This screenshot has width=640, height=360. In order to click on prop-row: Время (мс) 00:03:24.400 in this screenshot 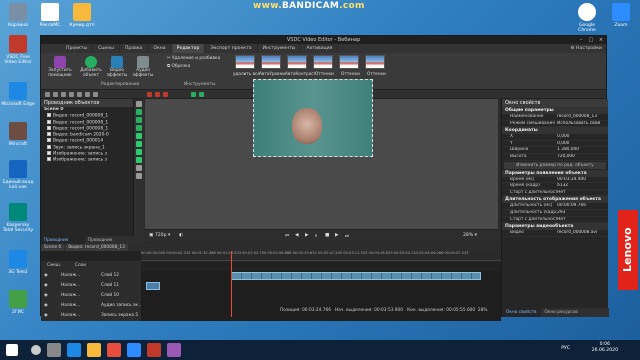, I will do `click(555, 180)`.